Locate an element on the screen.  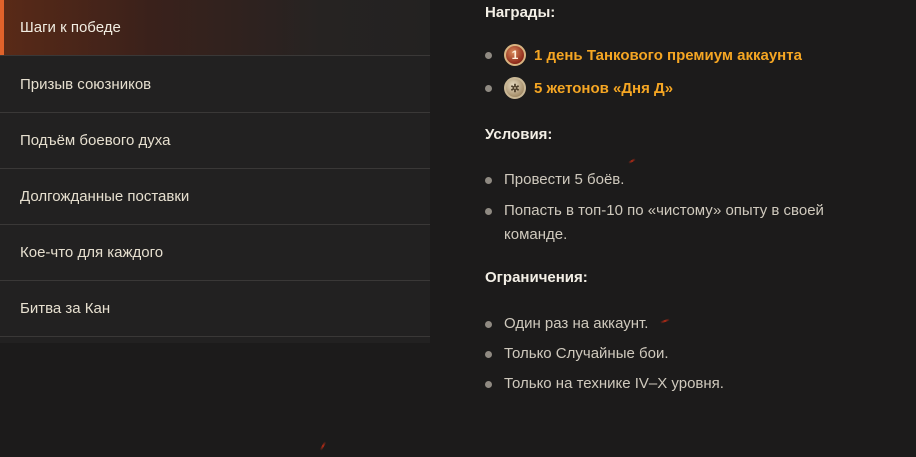
sidebar-item-call-allies: Призыв союзников is located at coordinates (215, 84).